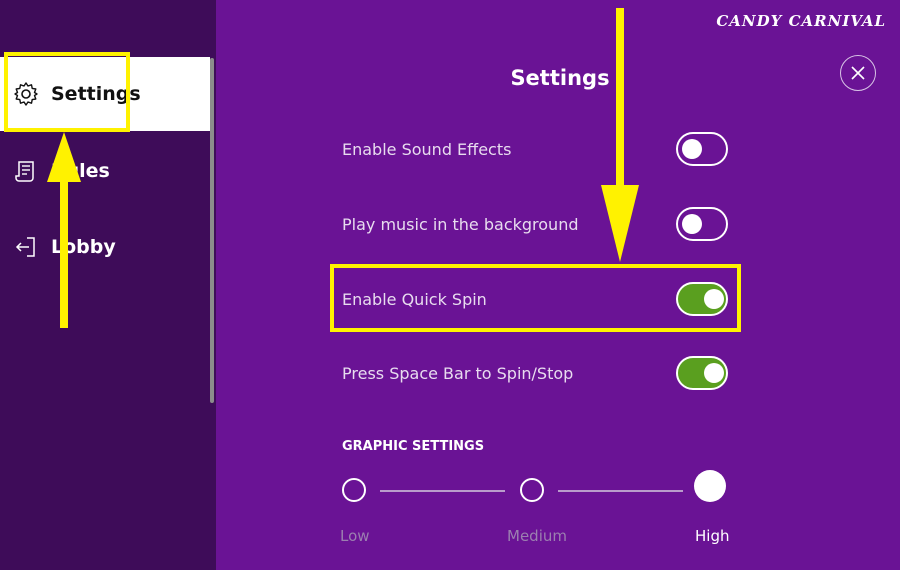 Image resolution: width=900 pixels, height=570 pixels. I want to click on setting-row-space-bar-spin: Press Space Bar to Spin/Stop, so click(535, 373).